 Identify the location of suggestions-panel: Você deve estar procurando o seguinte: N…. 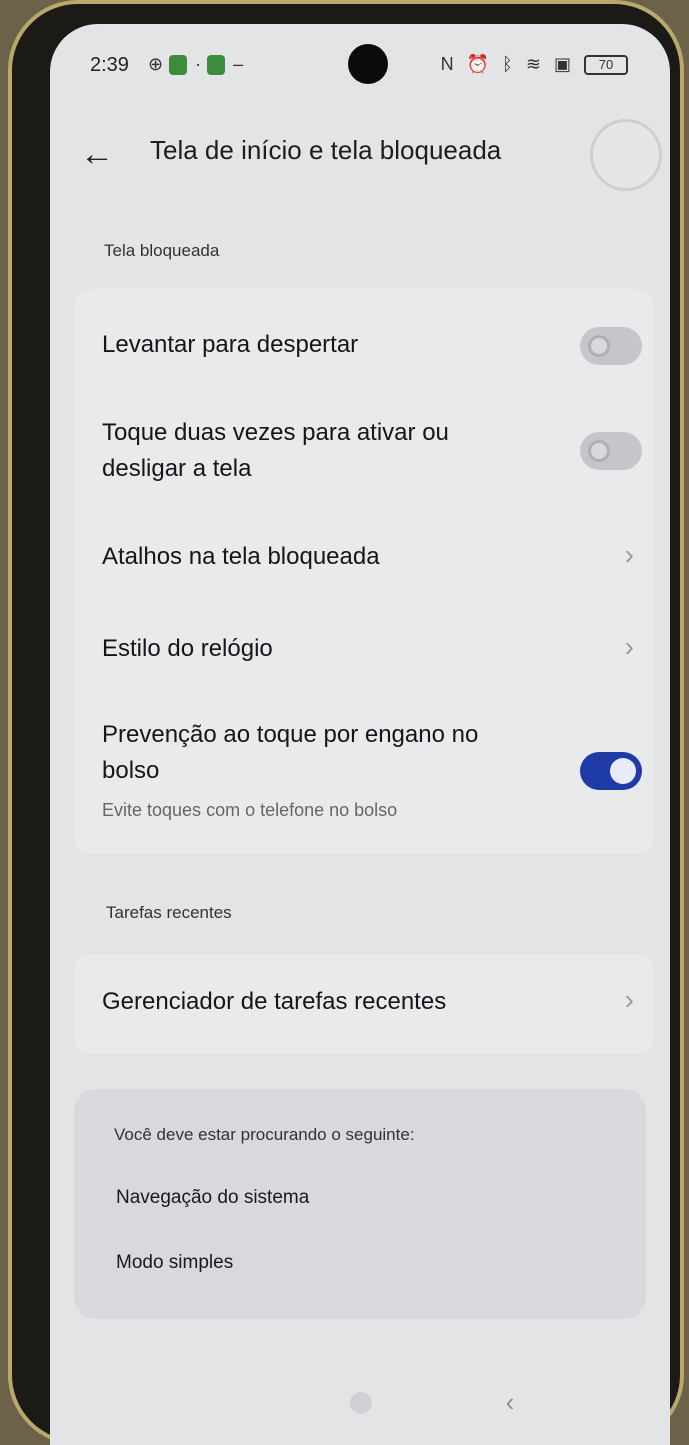
(360, 1204).